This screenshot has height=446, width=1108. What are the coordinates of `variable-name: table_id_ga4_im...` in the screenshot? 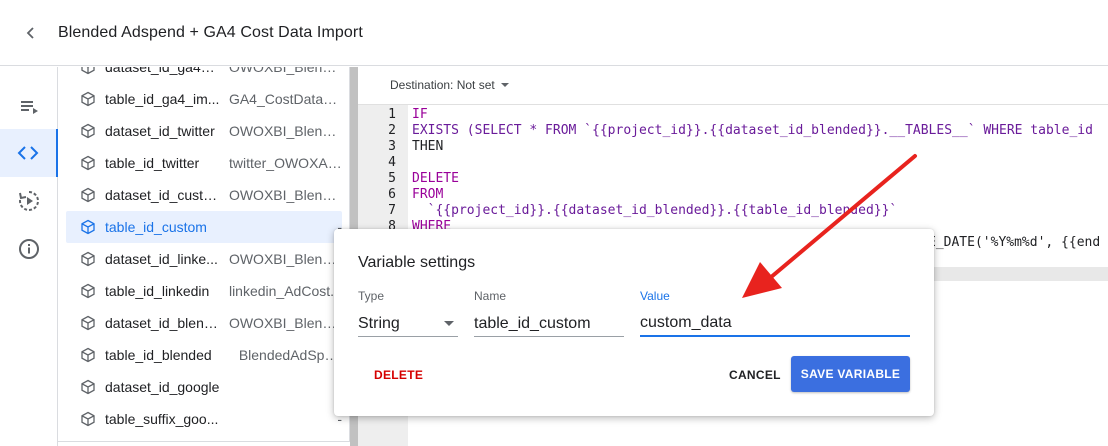 It's located at (162, 99).